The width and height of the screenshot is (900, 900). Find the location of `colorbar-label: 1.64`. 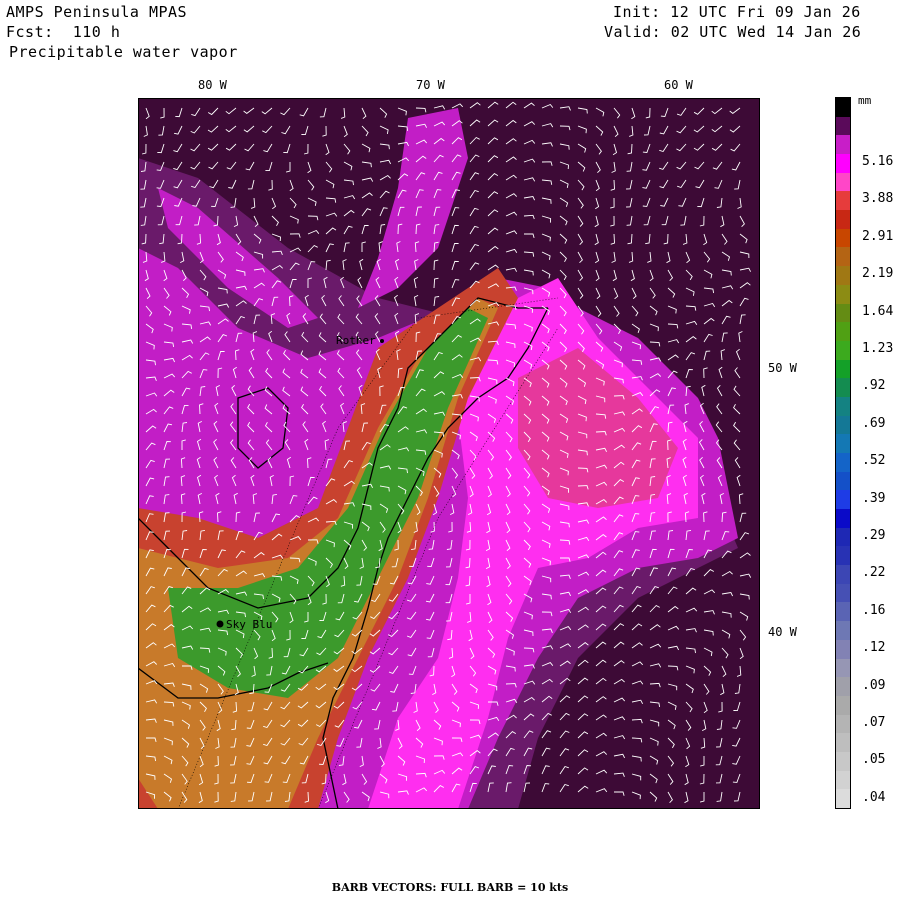

colorbar-label: 1.64 is located at coordinates (878, 311).